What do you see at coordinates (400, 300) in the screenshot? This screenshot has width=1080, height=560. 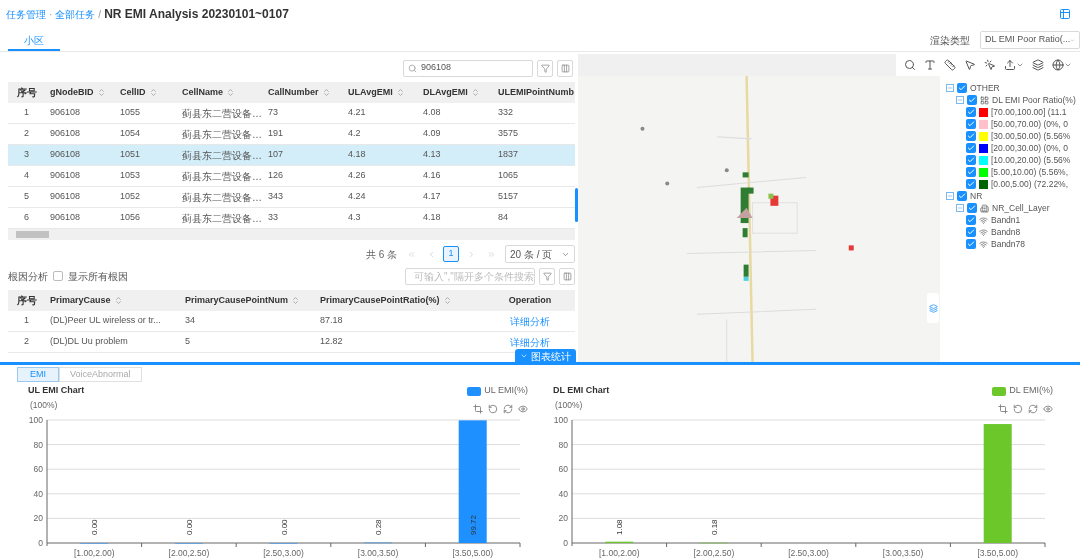 I see `column-header: PrimaryCausePointRatio(%)` at bounding box center [400, 300].